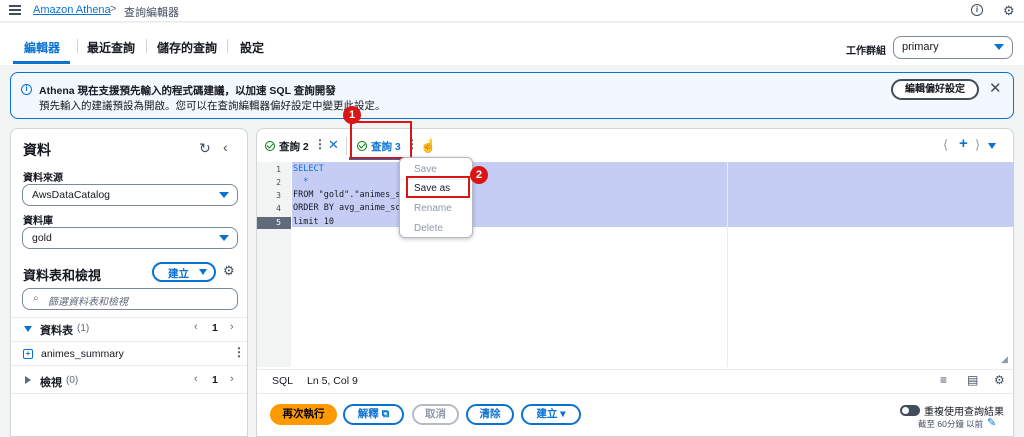  Describe the element at coordinates (381, 140) in the screenshot. I see `annotation-box-query-tab` at that location.